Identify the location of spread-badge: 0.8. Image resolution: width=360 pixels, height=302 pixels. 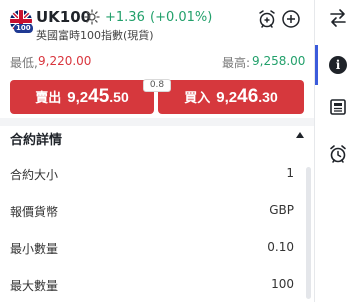
(157, 85).